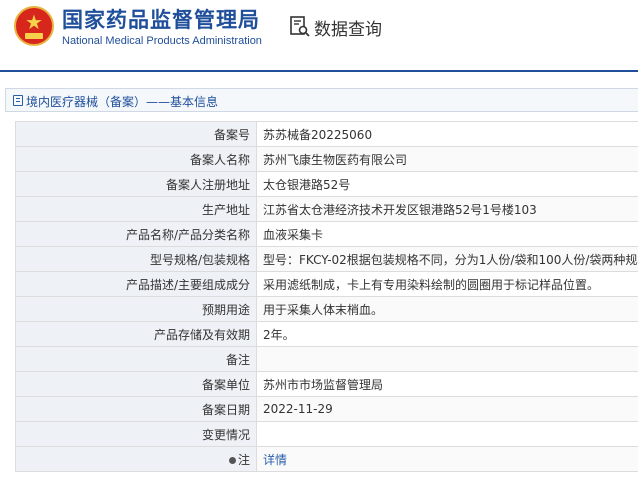 The image size is (638, 500). What do you see at coordinates (136, 359) in the screenshot?
I see `row-label-remarks: 备注` at bounding box center [136, 359].